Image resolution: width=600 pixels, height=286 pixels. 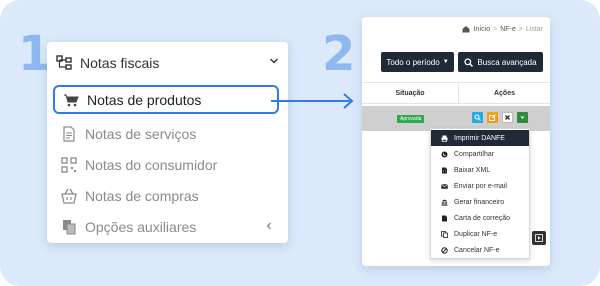 I want to click on arrow-right-icon, so click(x=312, y=101).